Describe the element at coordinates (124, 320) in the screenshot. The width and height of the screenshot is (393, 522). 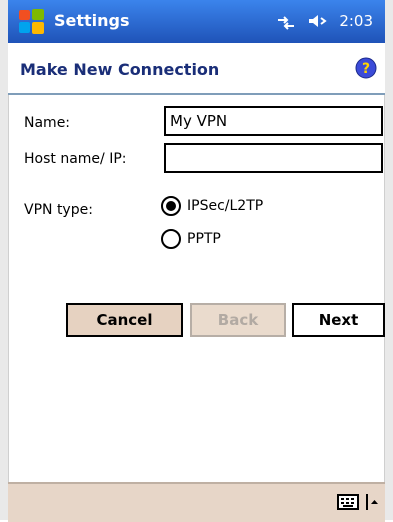
I see `cancel-button: Cancel` at that location.